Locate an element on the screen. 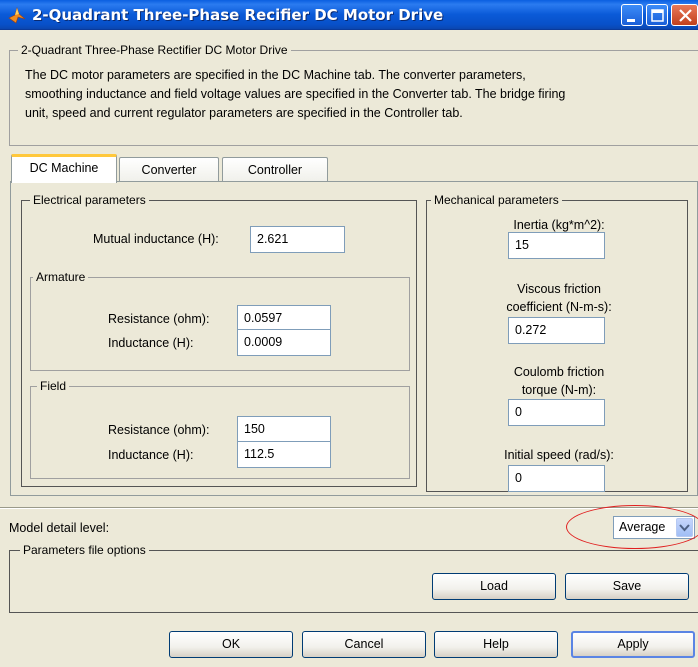  viscous-friction-label: coefficient (N-m-s): is located at coordinates (559, 307).